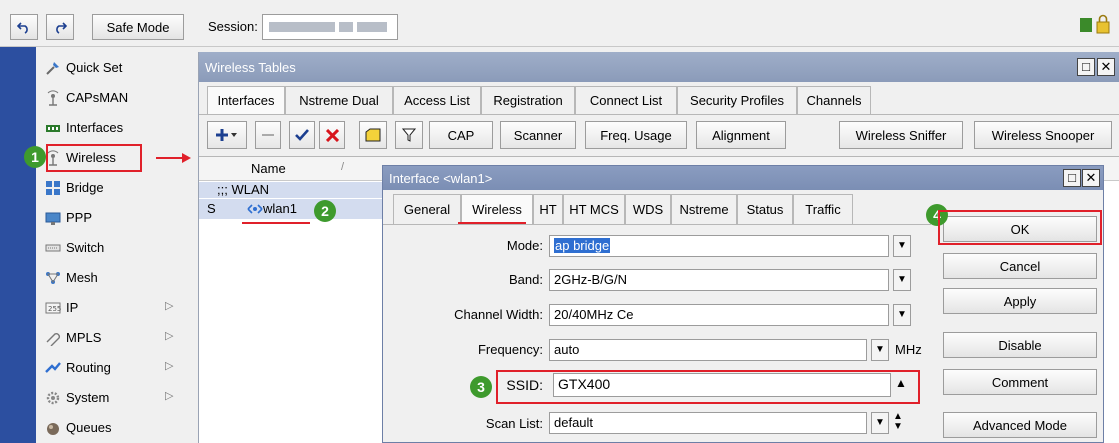 This screenshot has height=443, width=1119. I want to click on sidebar-item-mesh: Mesh, so click(117, 278).